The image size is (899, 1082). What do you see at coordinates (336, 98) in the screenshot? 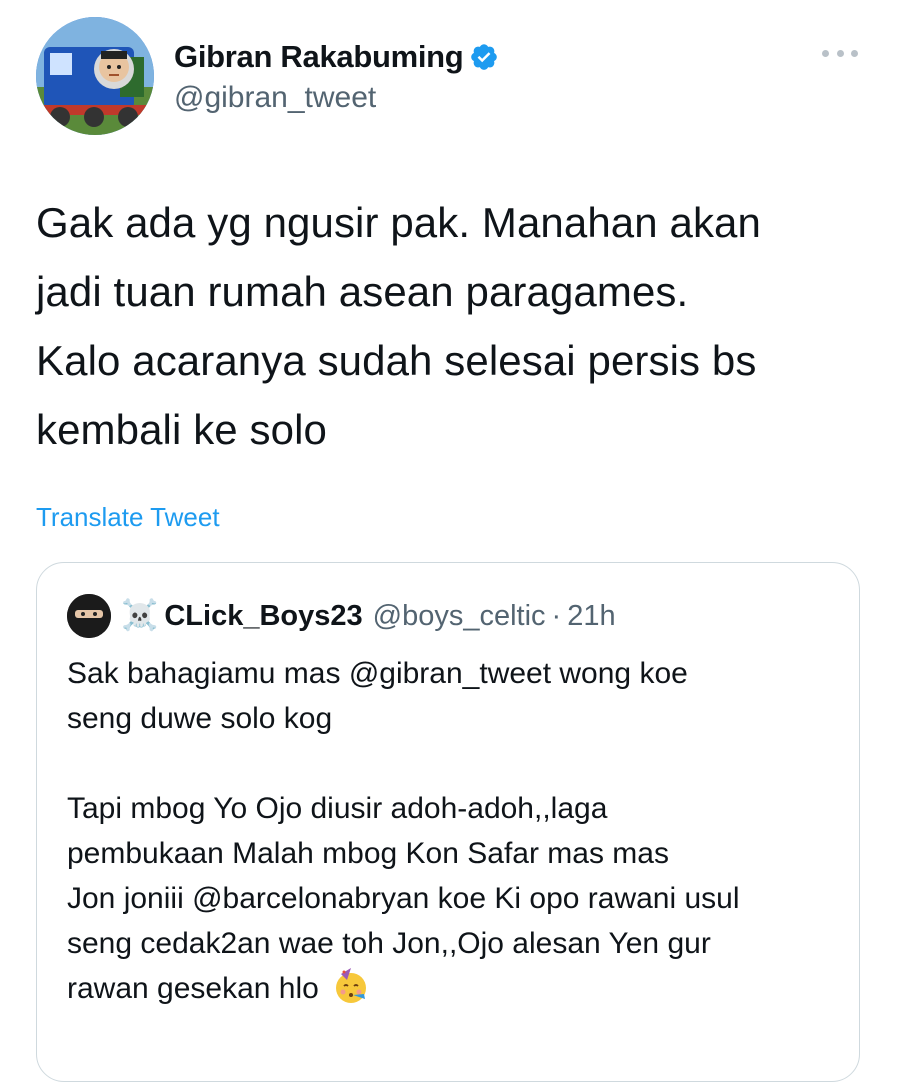
I see `handle: @gibran_tweet` at bounding box center [336, 98].